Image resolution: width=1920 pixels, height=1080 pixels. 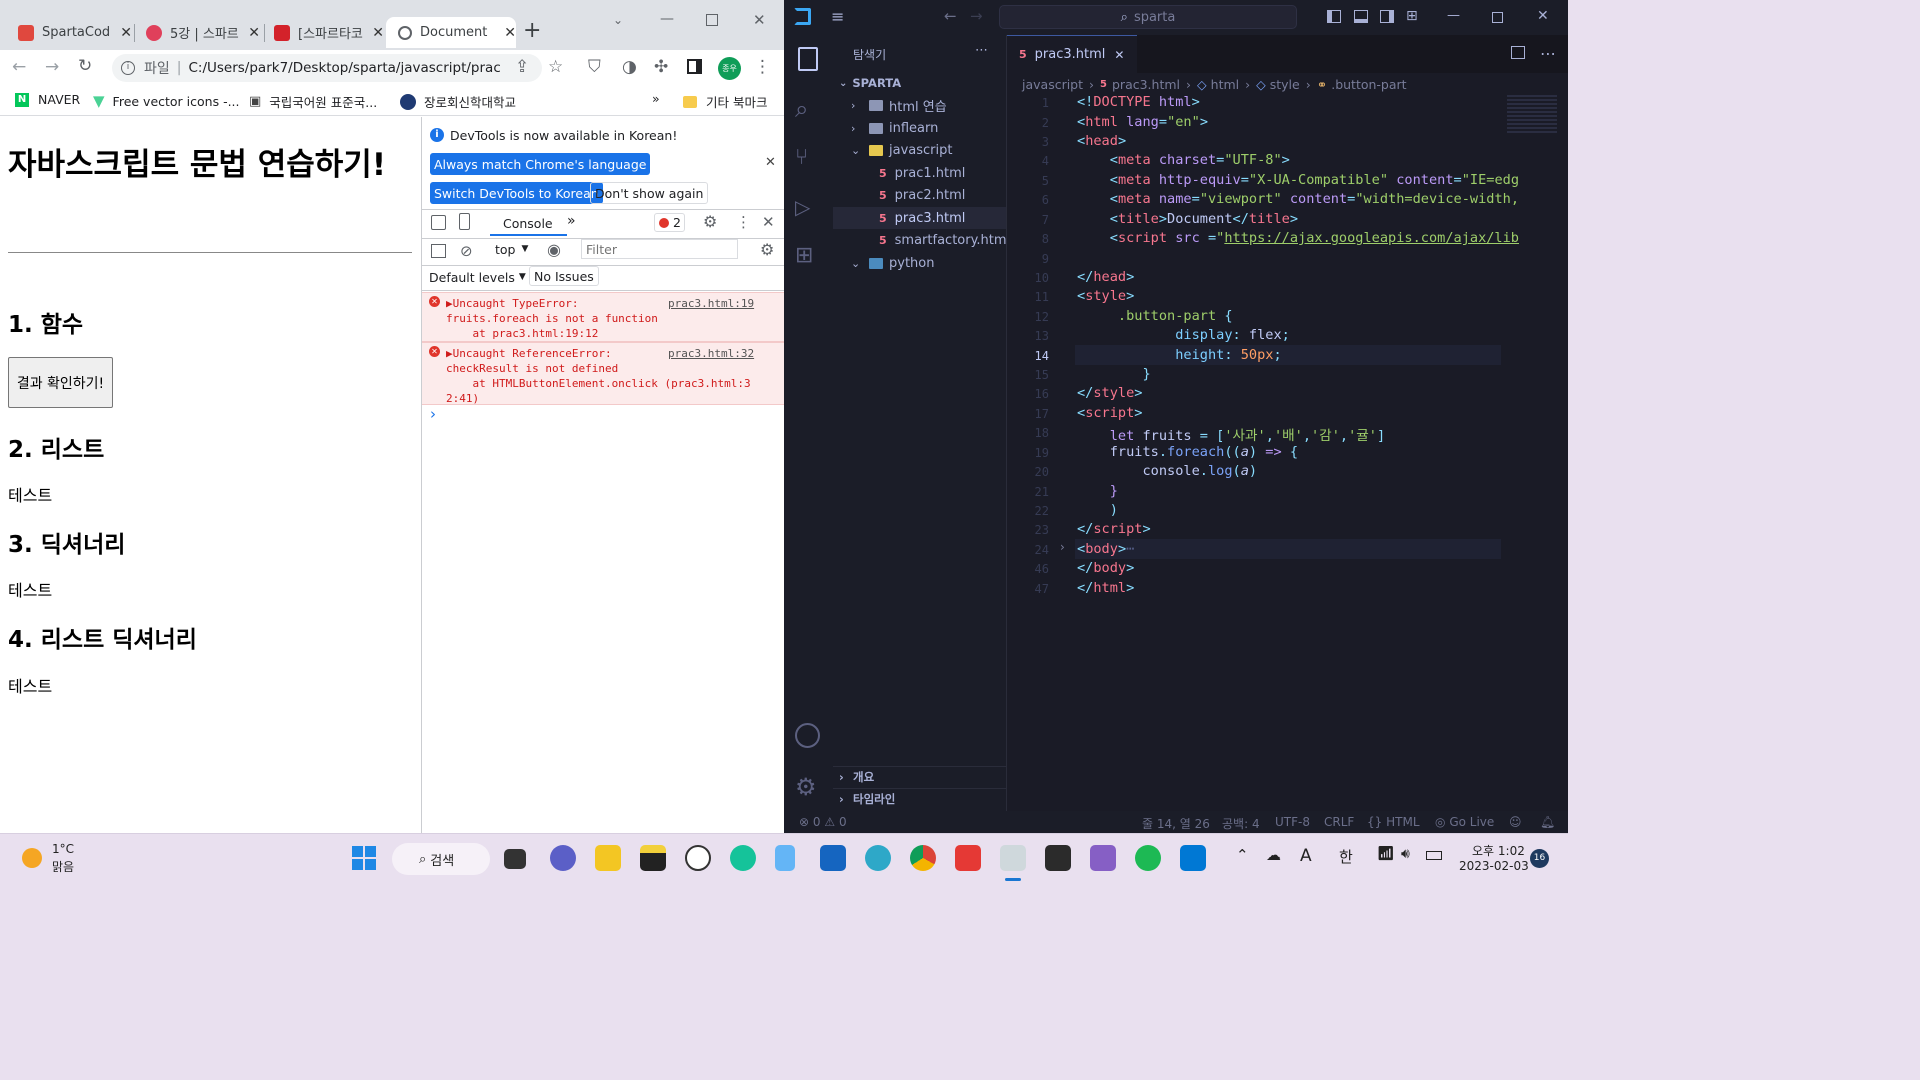 What do you see at coordinates (710, 221) in the screenshot?
I see `settings-gear-icon: ⚙` at bounding box center [710, 221].